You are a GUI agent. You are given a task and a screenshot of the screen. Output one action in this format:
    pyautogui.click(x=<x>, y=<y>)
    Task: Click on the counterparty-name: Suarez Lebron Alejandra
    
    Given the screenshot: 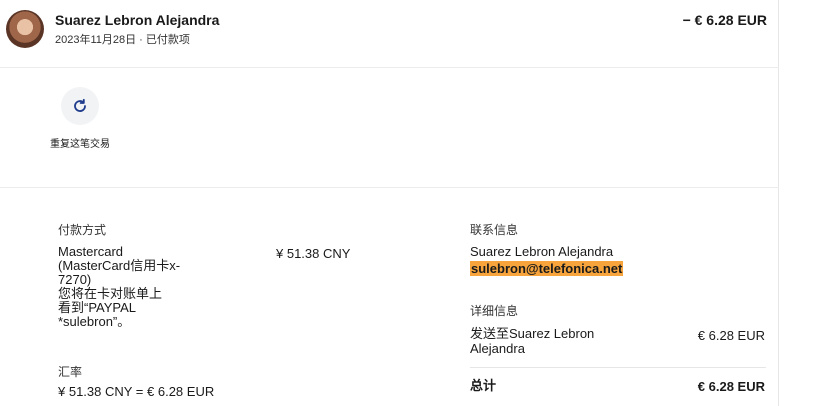 What is the action you would take?
    pyautogui.click(x=137, y=20)
    